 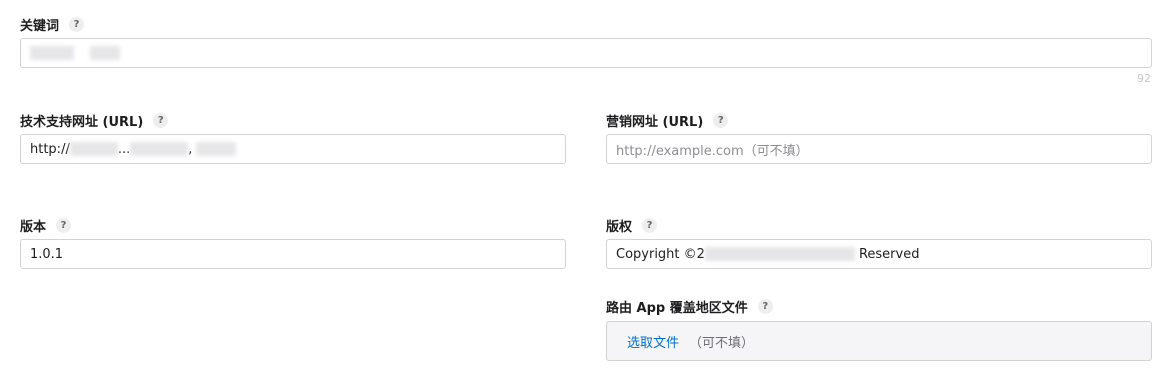 What do you see at coordinates (619, 227) in the screenshot?
I see `copyright-label-text: 版权` at bounding box center [619, 227].